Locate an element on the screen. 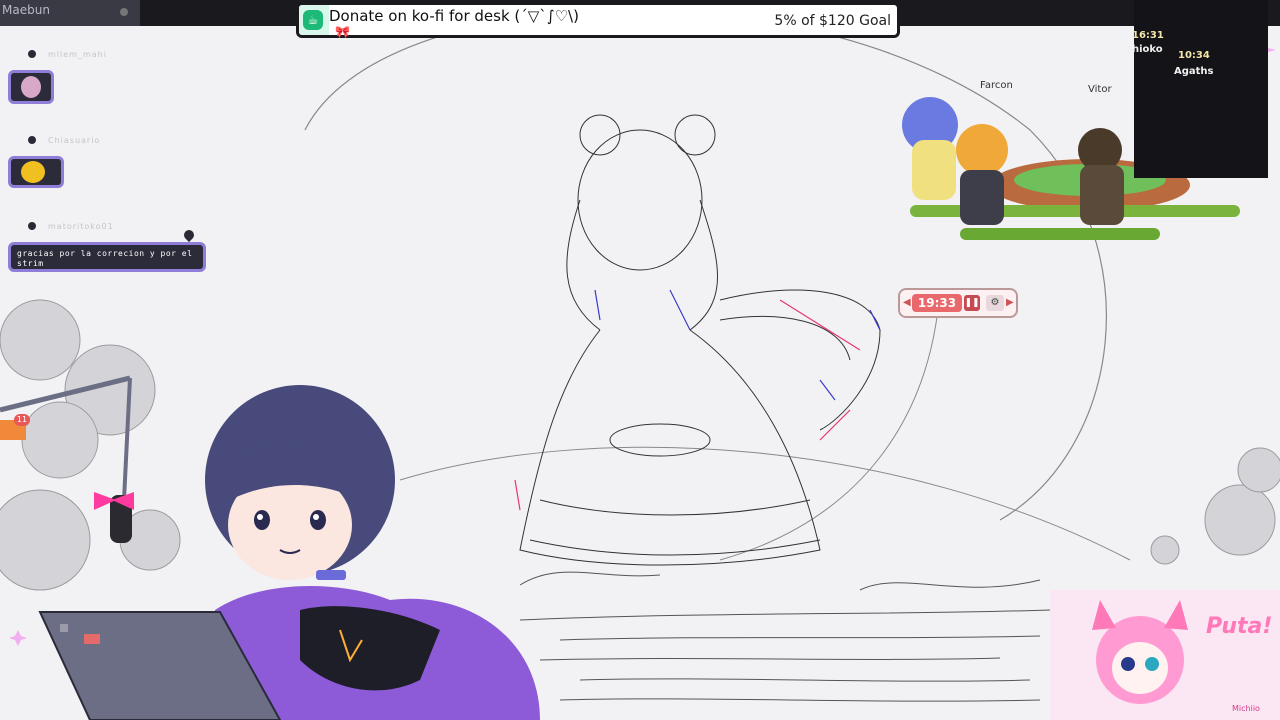 The width and height of the screenshot is (1280, 720). chat-username: Chiasuario is located at coordinates (74, 140).